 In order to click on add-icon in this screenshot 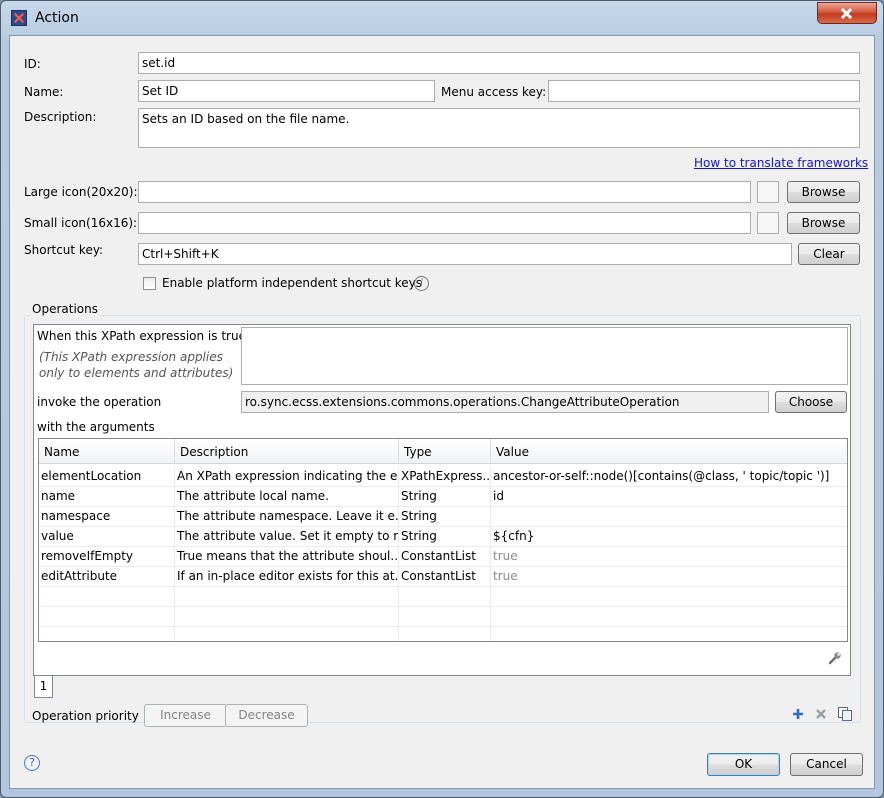, I will do `click(798, 714)`.